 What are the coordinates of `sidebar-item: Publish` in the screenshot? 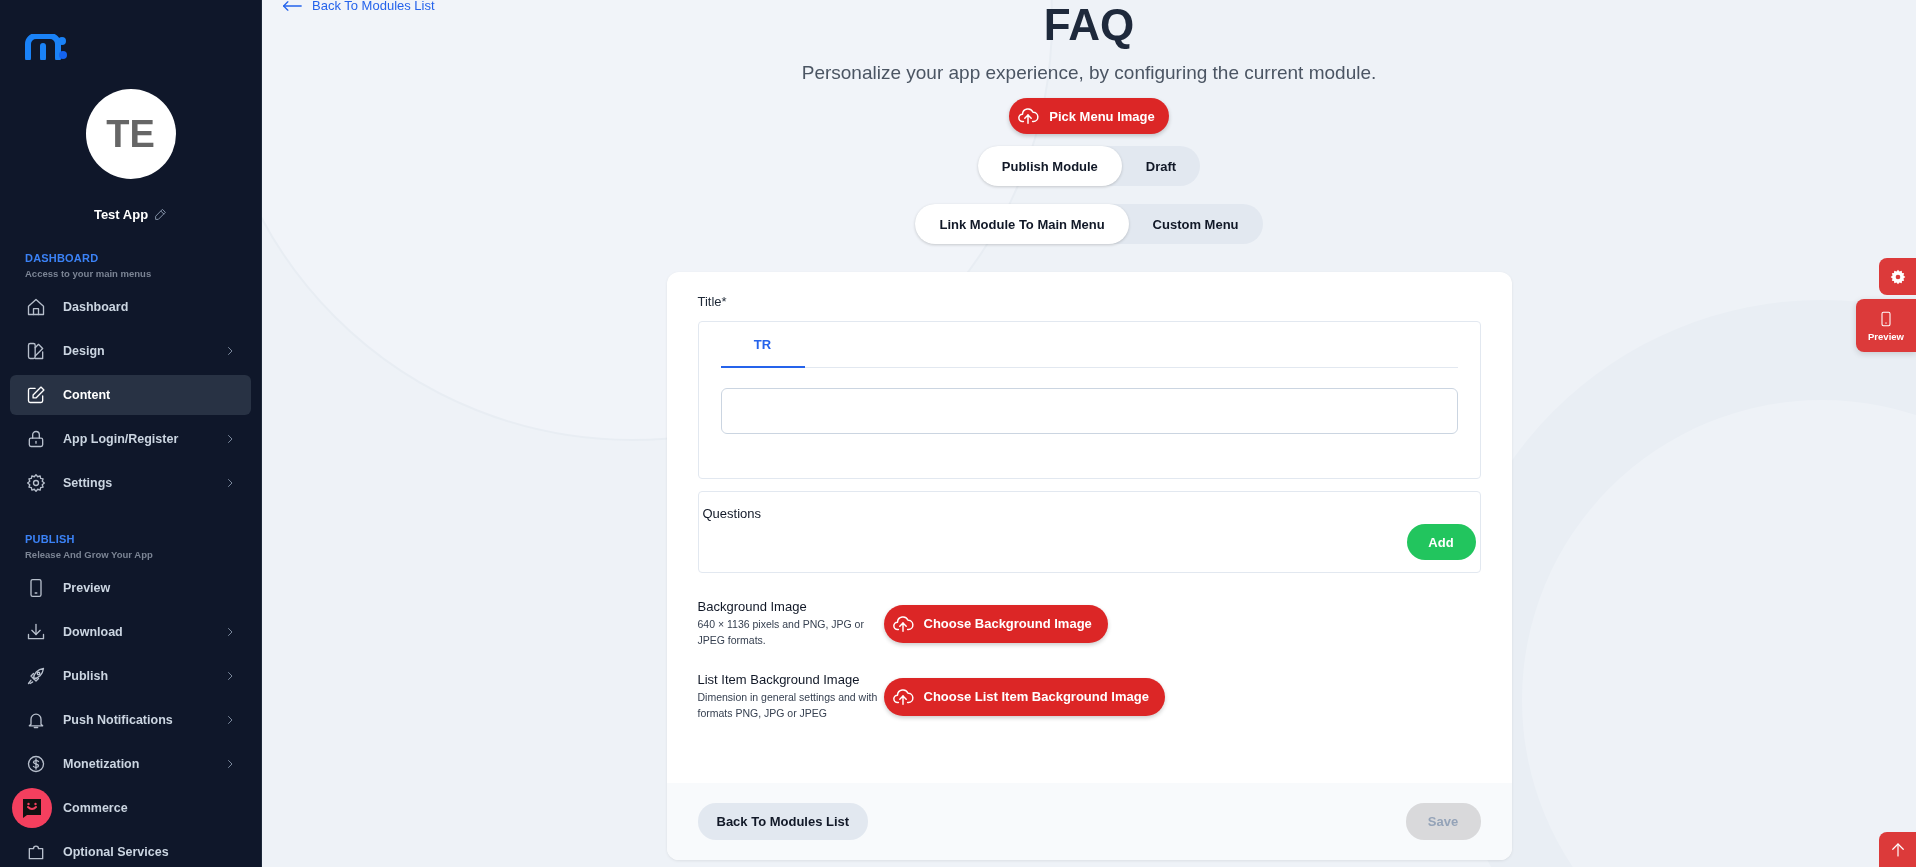 It's located at (130, 676).